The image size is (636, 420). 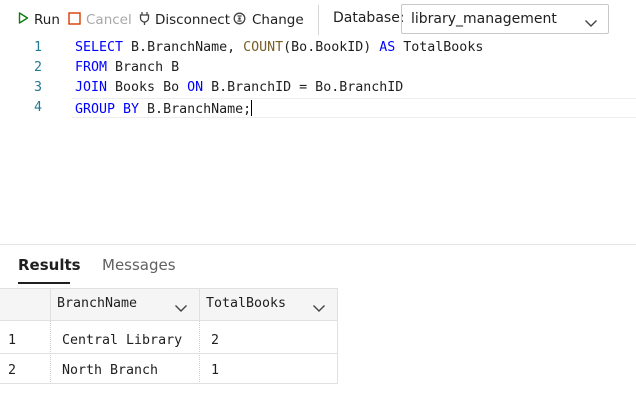 What do you see at coordinates (183, 47) in the screenshot?
I see `sql-text: B.BranchName,` at bounding box center [183, 47].